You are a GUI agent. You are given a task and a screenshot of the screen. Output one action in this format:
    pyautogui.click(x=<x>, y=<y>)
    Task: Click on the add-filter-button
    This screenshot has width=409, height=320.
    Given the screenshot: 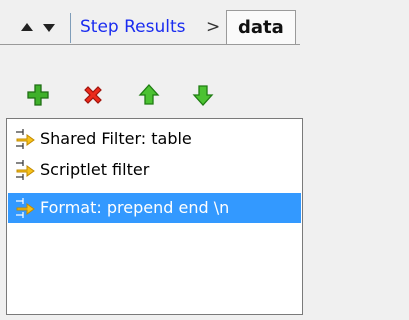 What is the action you would take?
    pyautogui.click(x=38, y=95)
    